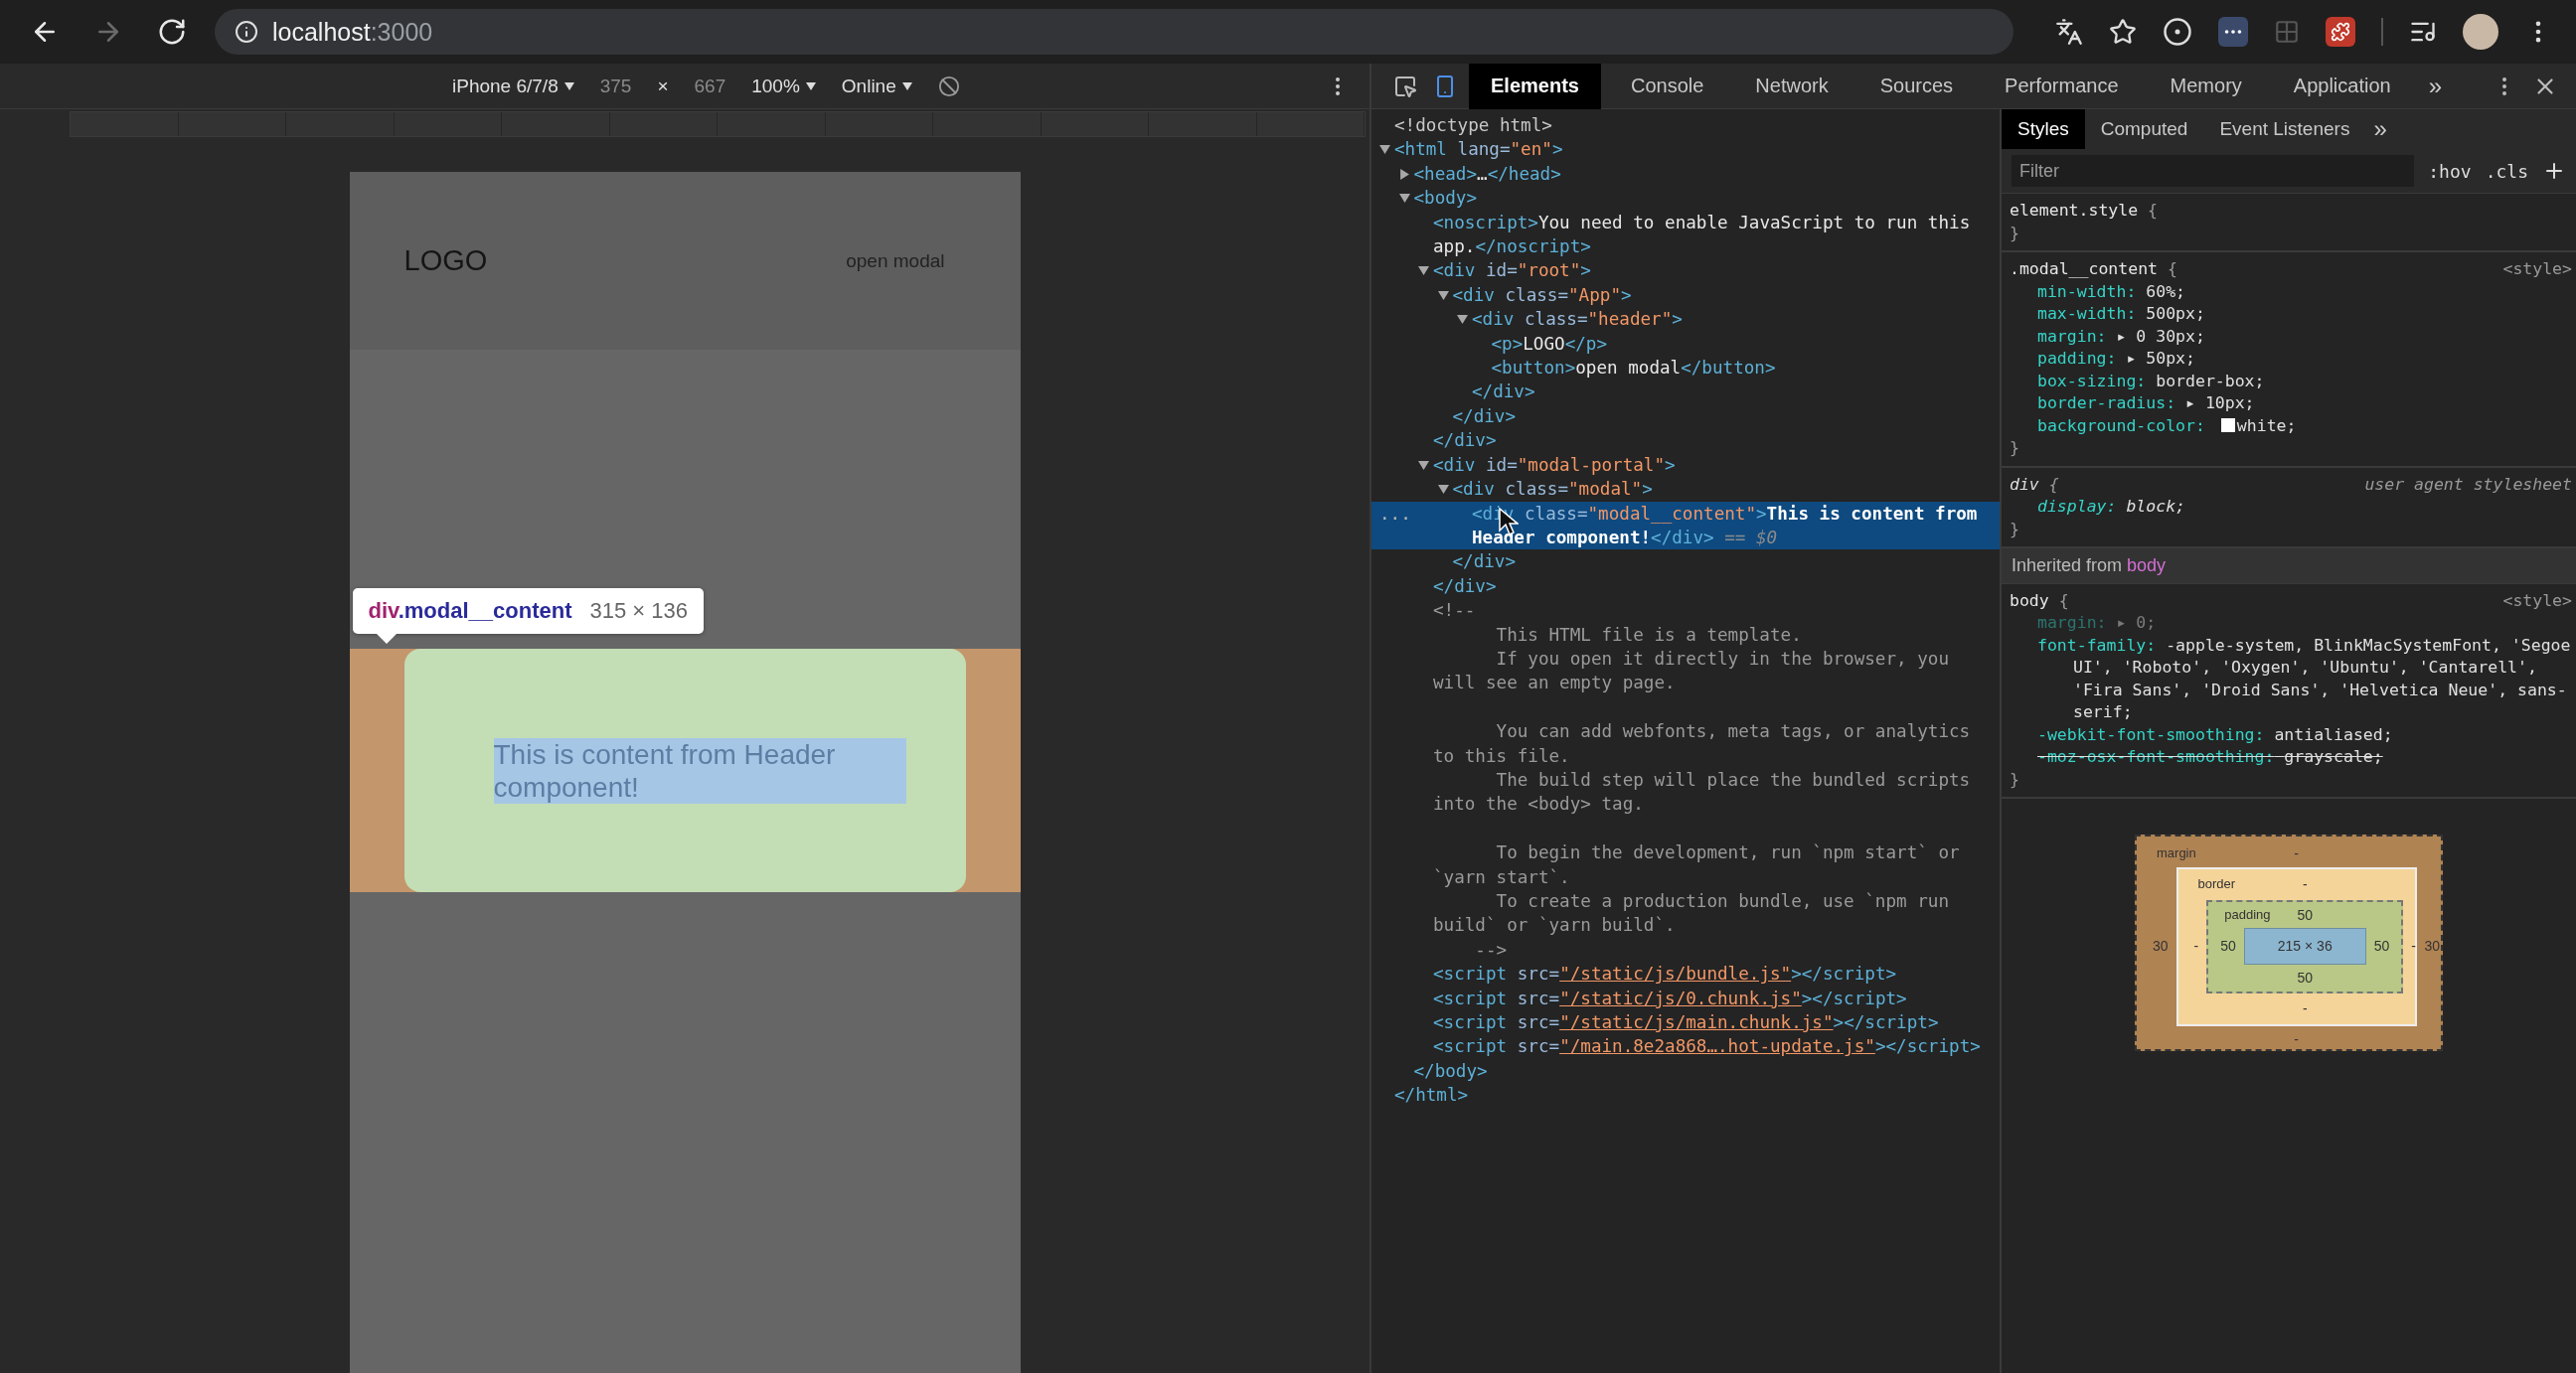 The height and width of the screenshot is (1373, 2576). Describe the element at coordinates (2432, 947) in the screenshot. I see `box-value: 30` at that location.